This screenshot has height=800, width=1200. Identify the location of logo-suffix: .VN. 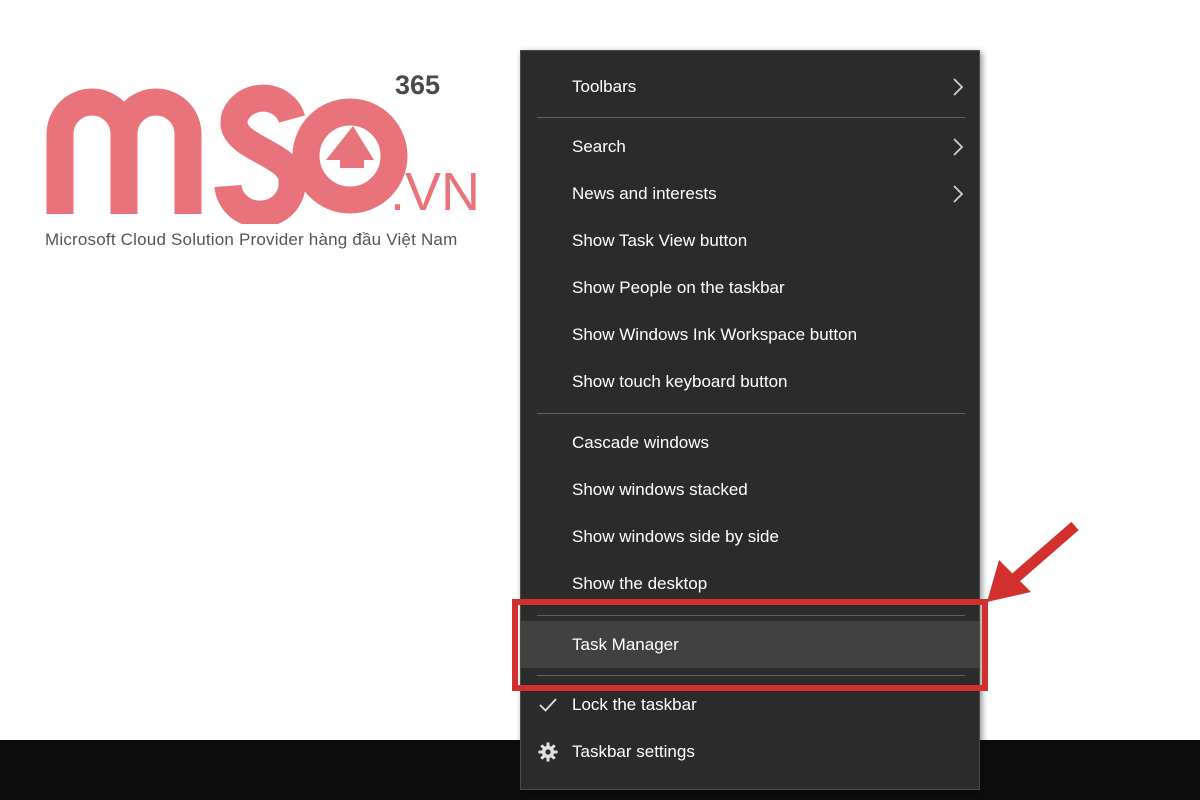
(435, 192).